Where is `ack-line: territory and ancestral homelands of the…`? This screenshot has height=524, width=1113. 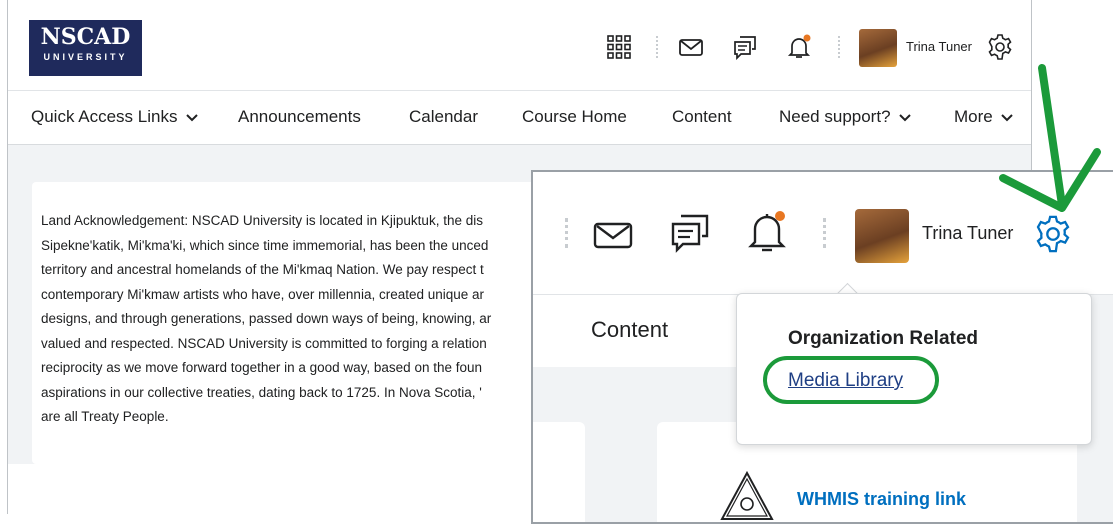
ack-line: territory and ancestral homelands of the… is located at coordinates (262, 269).